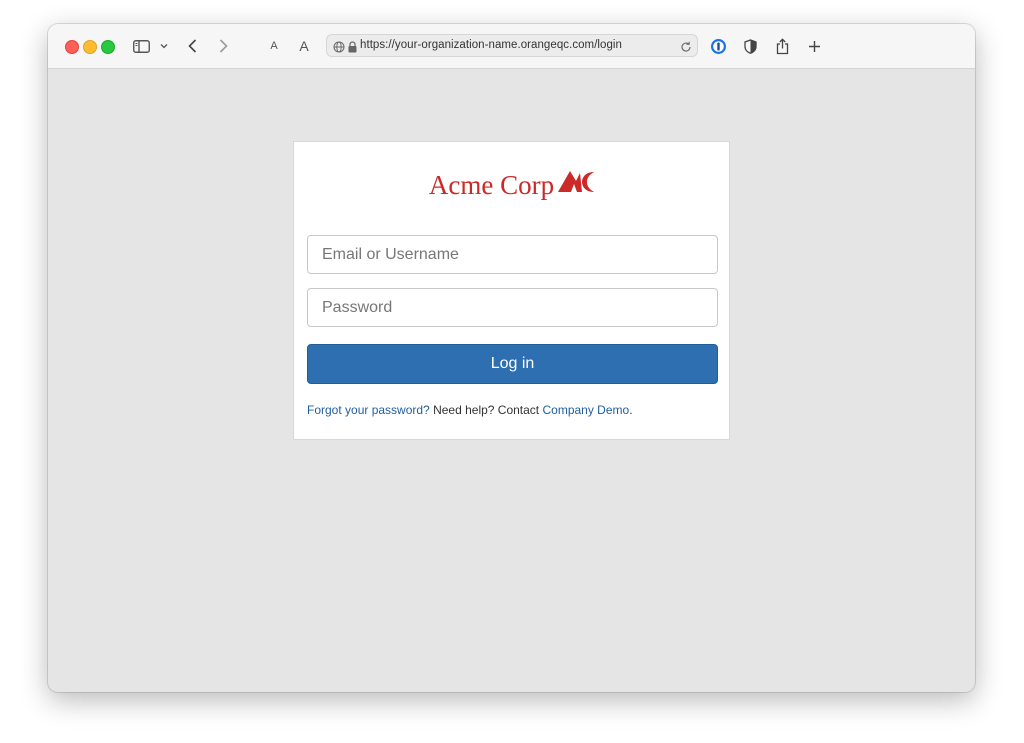 The width and height of the screenshot is (1024, 743). What do you see at coordinates (782, 46) in the screenshot?
I see `share-icon` at bounding box center [782, 46].